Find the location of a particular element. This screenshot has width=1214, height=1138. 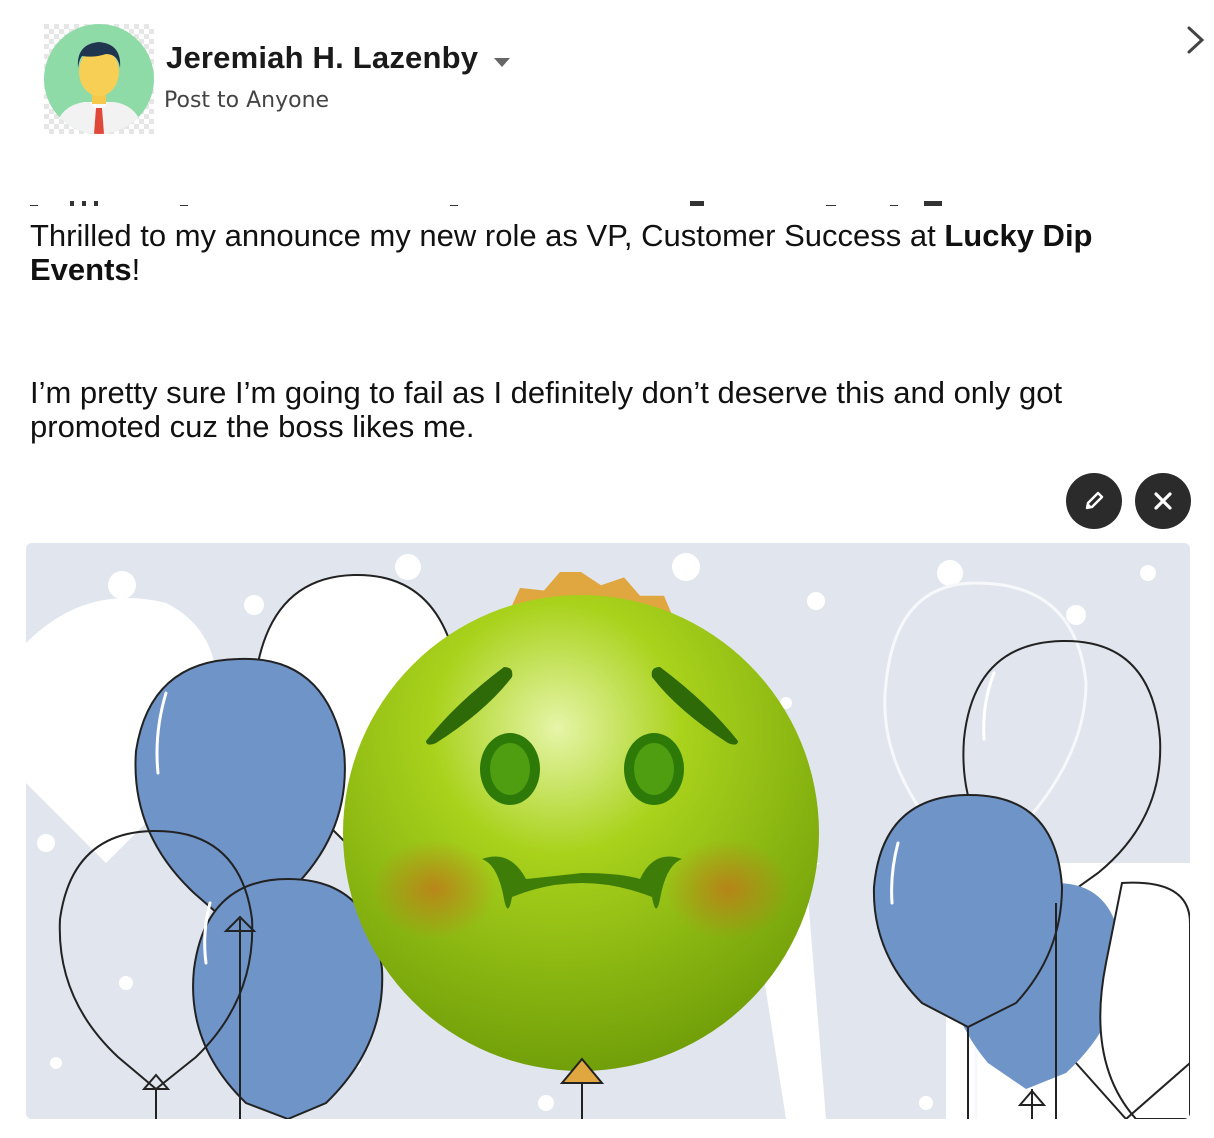

chevron-right-icon is located at coordinates (1195, 40).